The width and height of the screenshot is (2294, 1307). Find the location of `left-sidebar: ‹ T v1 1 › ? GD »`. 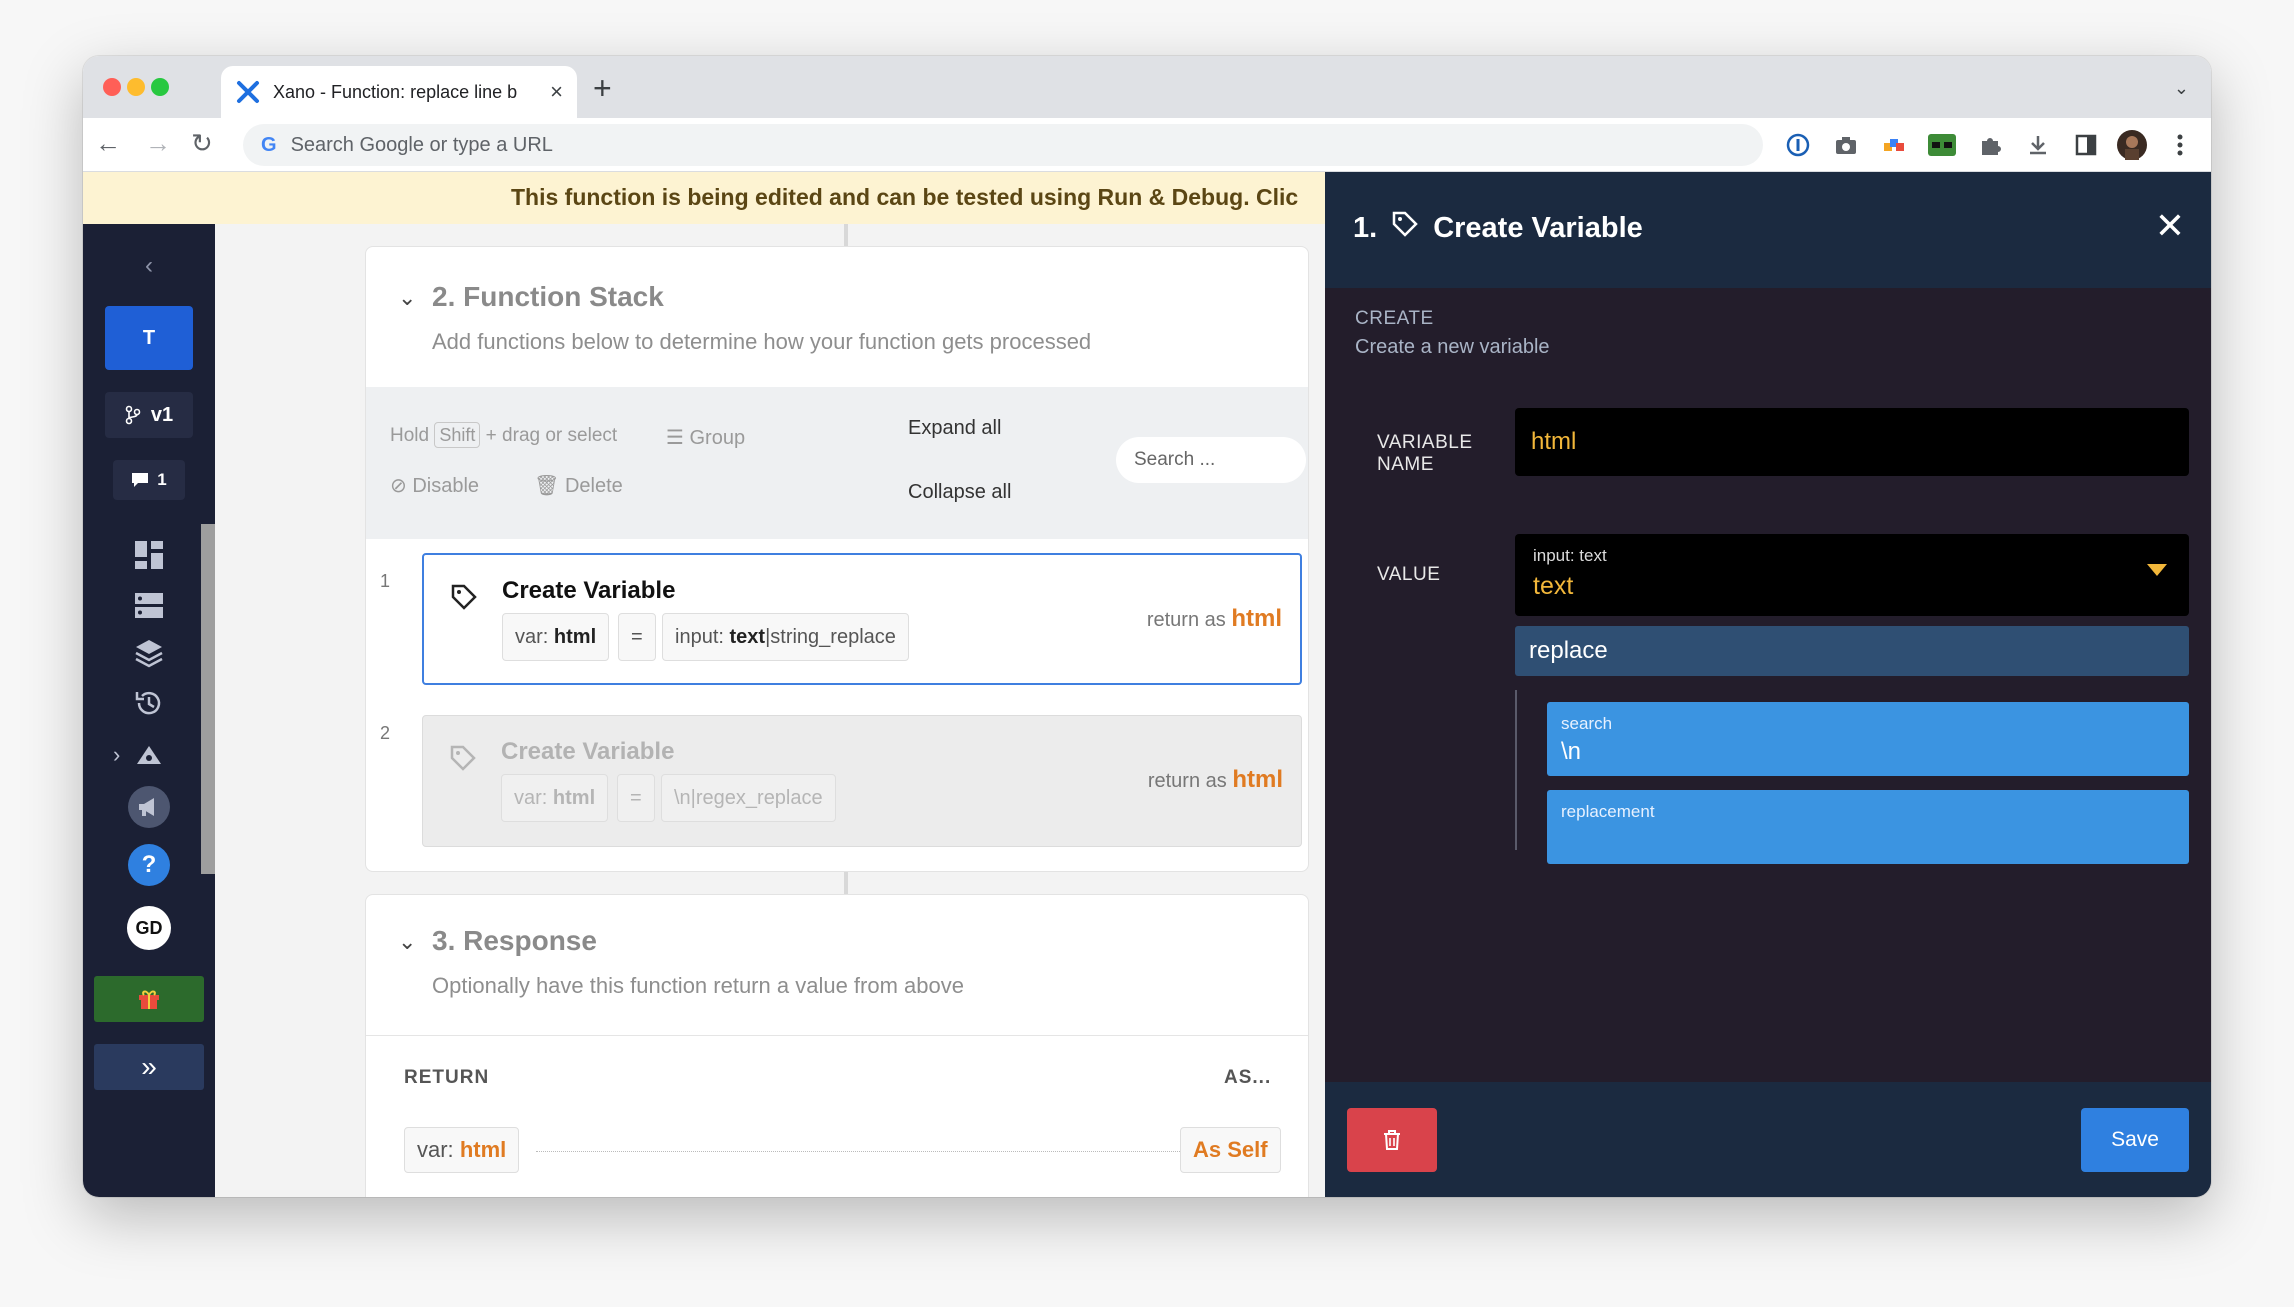

left-sidebar: ‹ T v1 1 › ? GD » is located at coordinates (149, 710).